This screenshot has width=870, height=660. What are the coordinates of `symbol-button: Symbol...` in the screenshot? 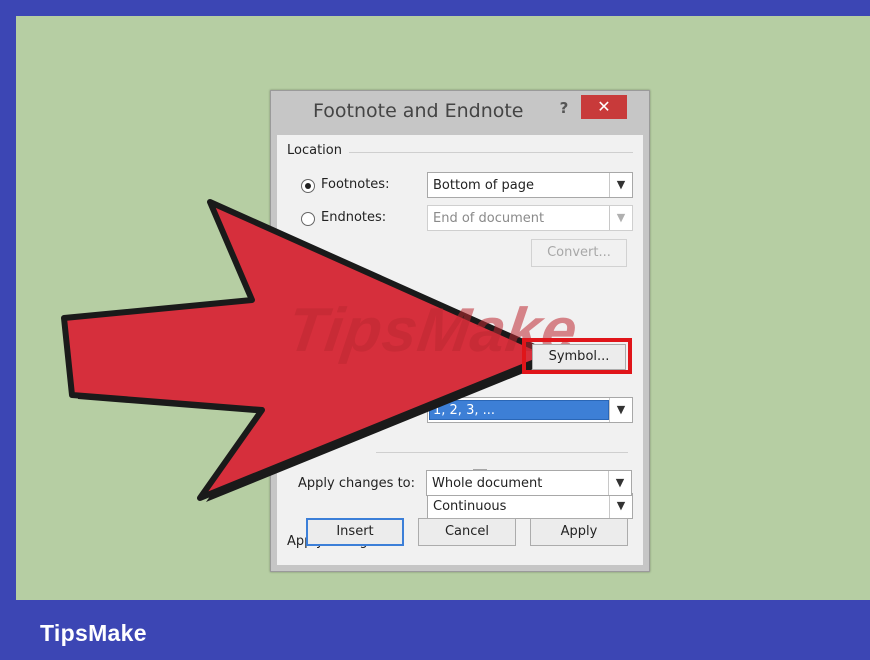 It's located at (579, 357).